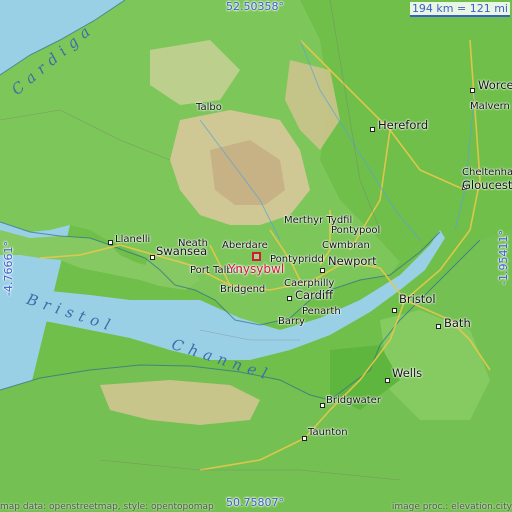 The height and width of the screenshot is (512, 512). What do you see at coordinates (353, 400) in the screenshot?
I see `bridgwater-label: Bridgwater` at bounding box center [353, 400].